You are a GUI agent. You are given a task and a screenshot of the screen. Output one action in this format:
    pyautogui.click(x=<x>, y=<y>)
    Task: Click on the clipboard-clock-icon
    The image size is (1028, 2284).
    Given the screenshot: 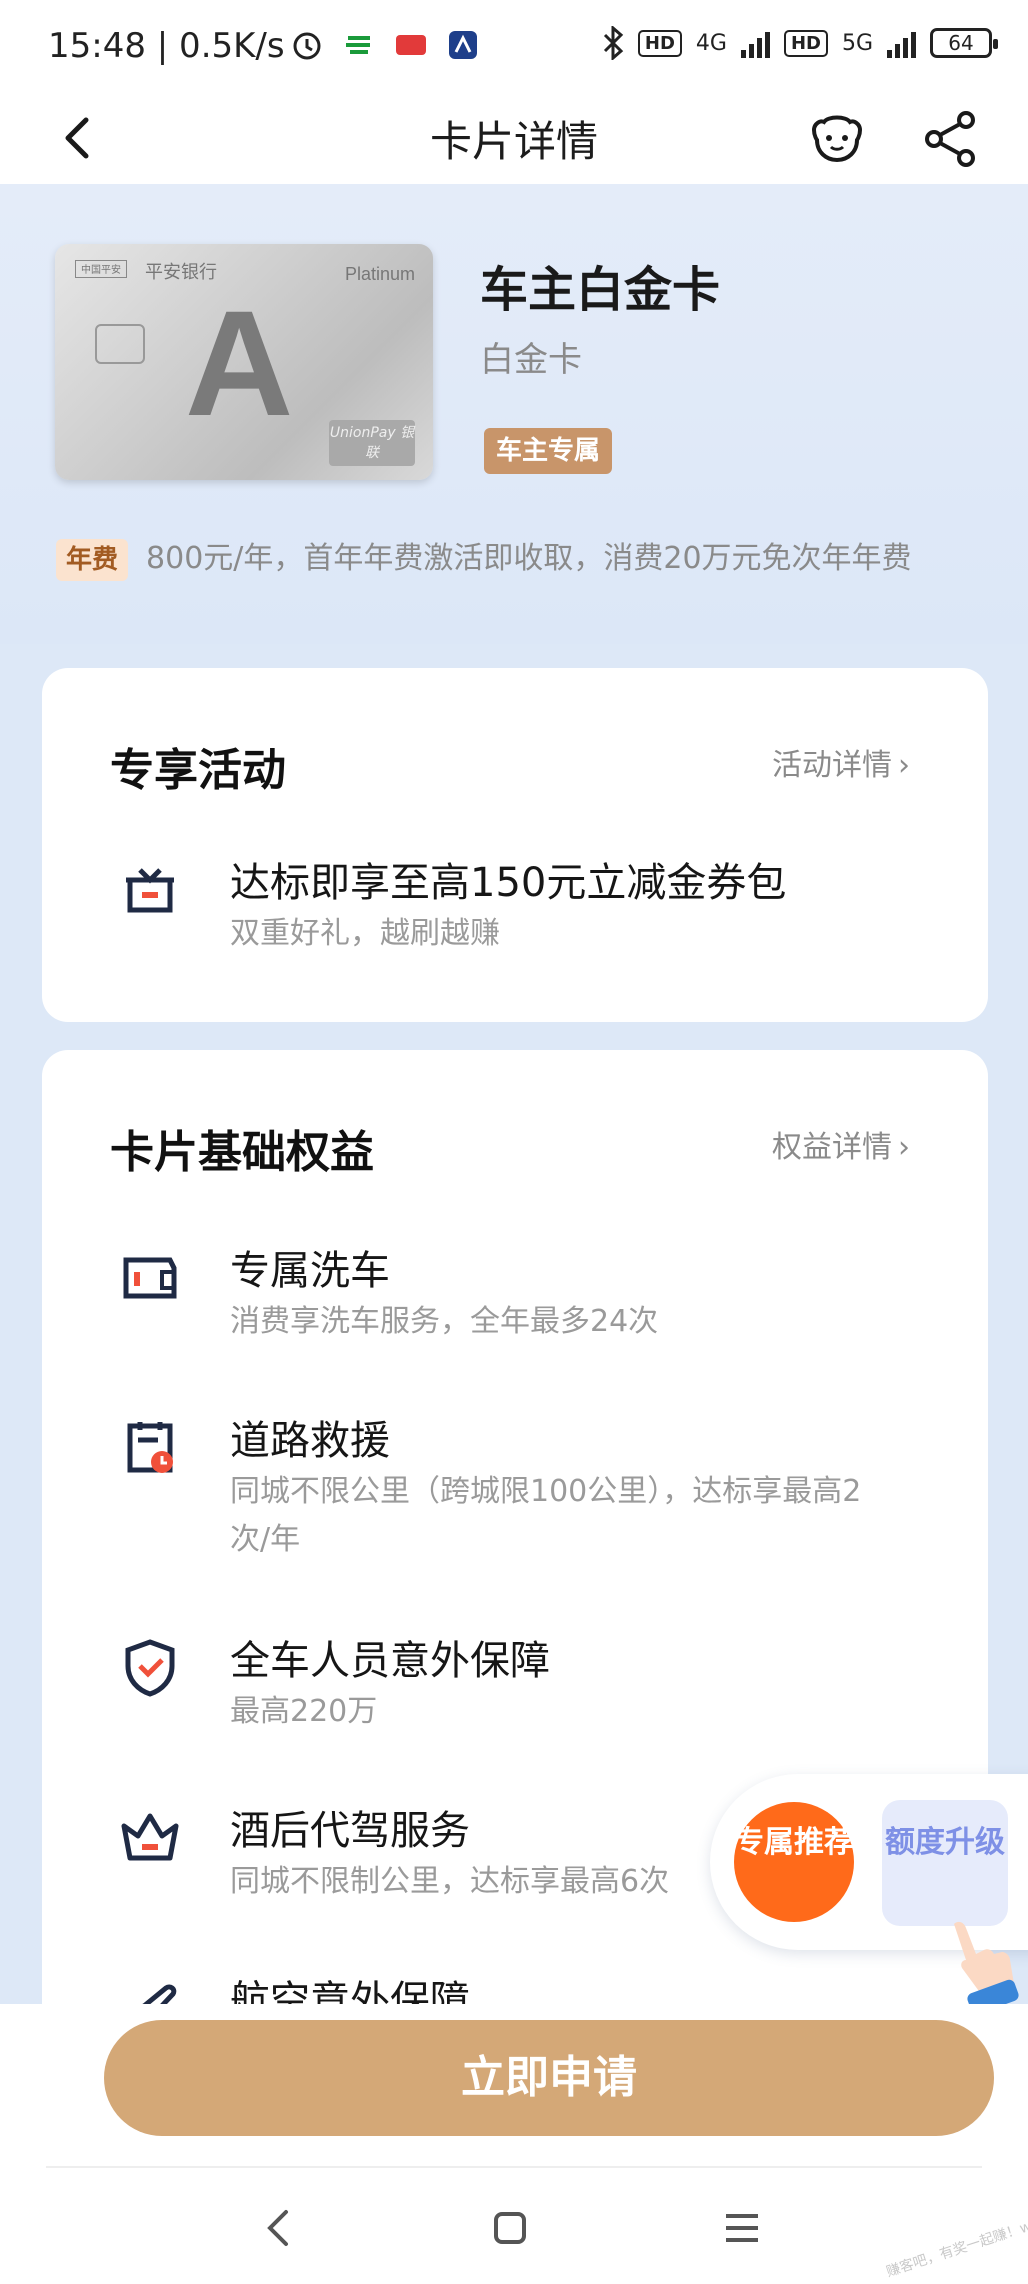 What is the action you would take?
    pyautogui.click(x=150, y=1447)
    